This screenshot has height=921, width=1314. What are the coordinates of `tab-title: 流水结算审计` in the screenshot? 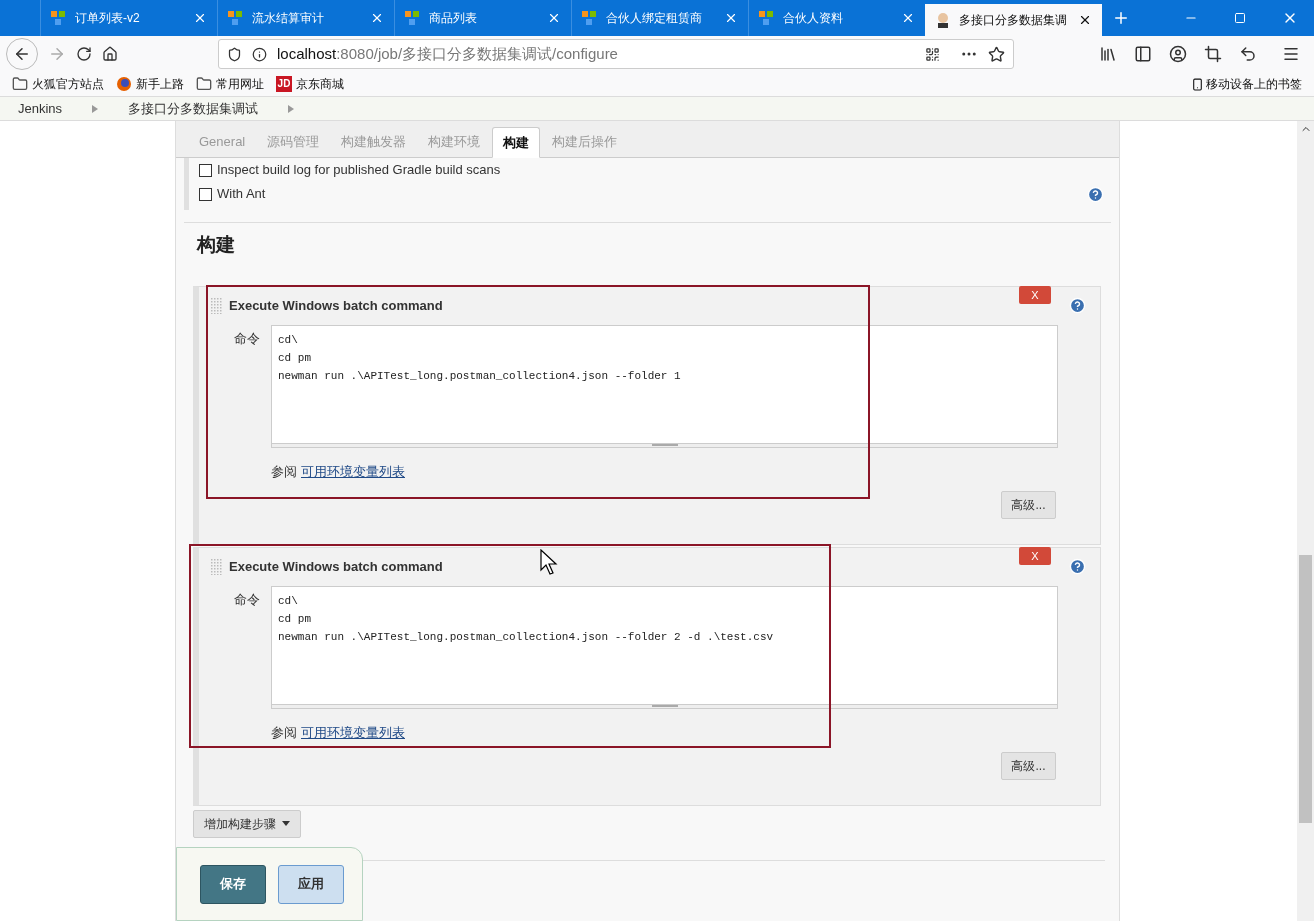 It's located at (288, 18).